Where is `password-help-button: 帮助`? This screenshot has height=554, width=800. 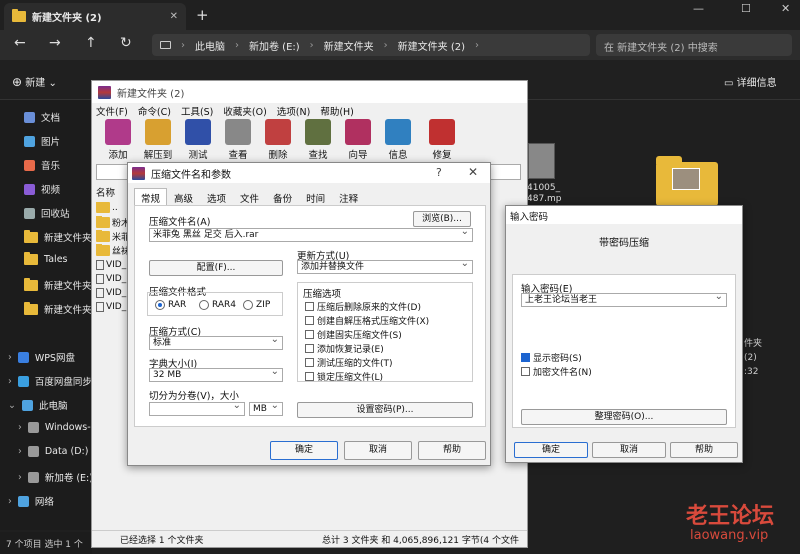
password-help-button: 帮助 is located at coordinates (704, 450).